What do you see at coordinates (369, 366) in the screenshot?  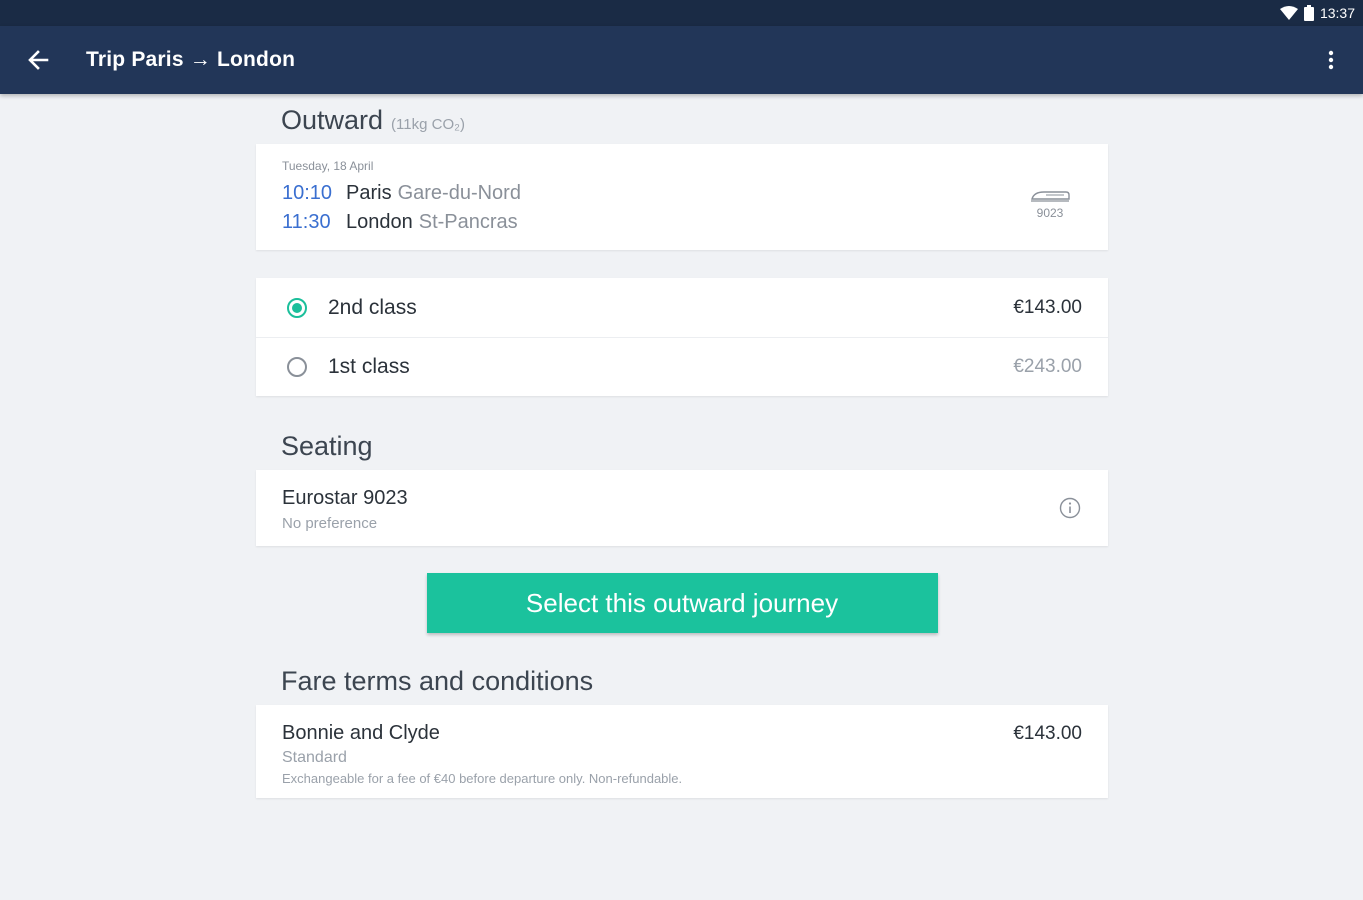 I see `class-label: 1st class` at bounding box center [369, 366].